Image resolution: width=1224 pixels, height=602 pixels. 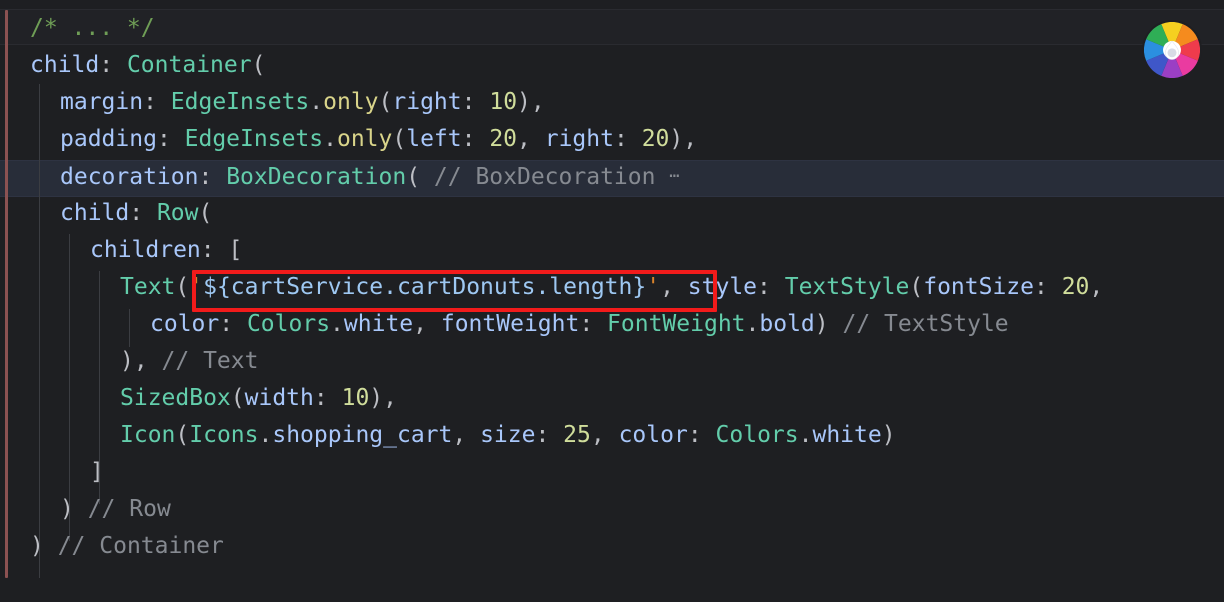 I want to click on code-token: Container, so click(x=189, y=65).